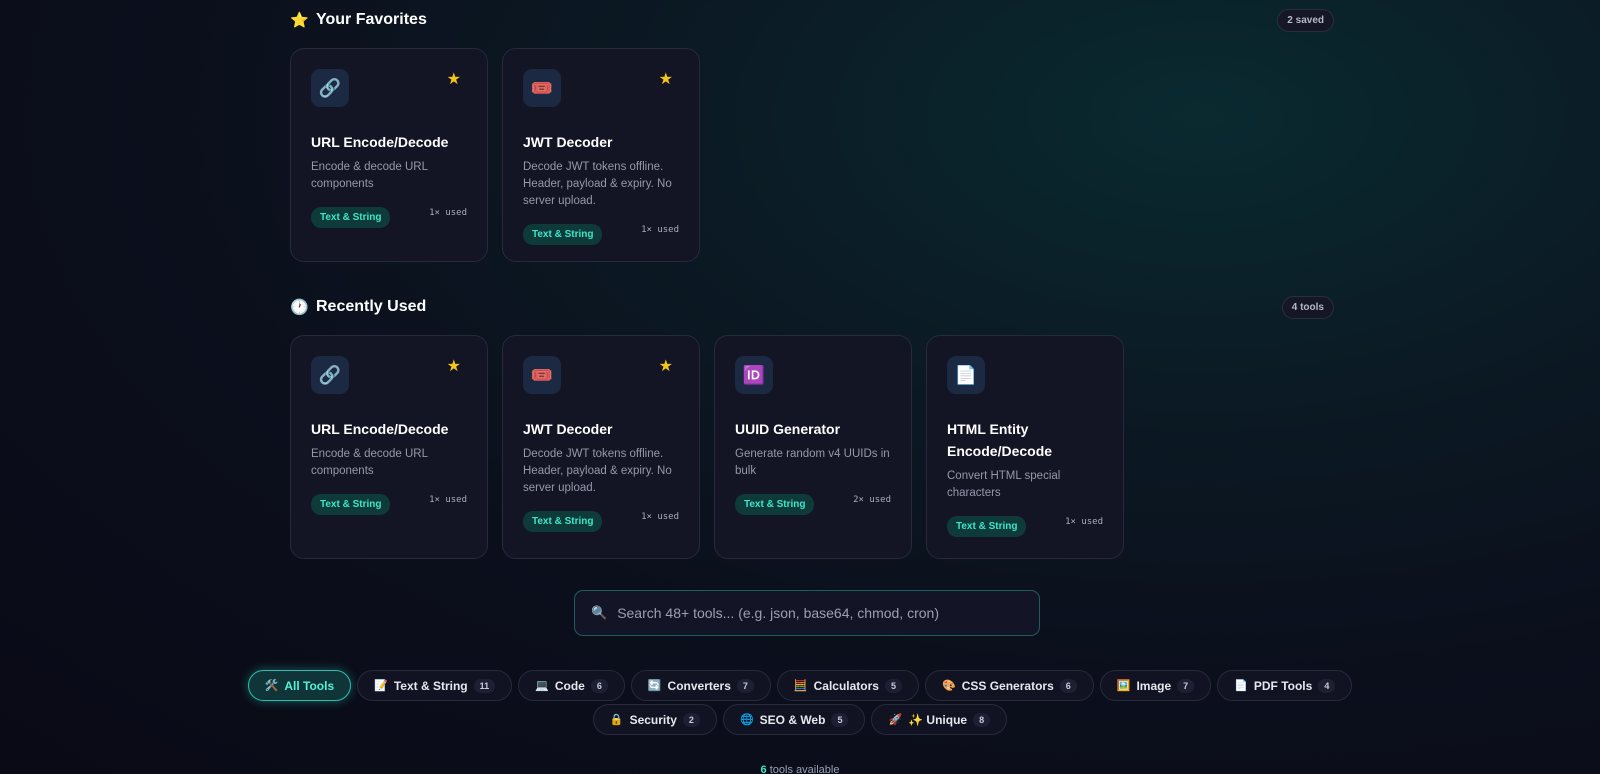 The image size is (1600, 774). What do you see at coordinates (794, 719) in the screenshot?
I see `chip-seo-web: 🌐 SEO & Web 5` at bounding box center [794, 719].